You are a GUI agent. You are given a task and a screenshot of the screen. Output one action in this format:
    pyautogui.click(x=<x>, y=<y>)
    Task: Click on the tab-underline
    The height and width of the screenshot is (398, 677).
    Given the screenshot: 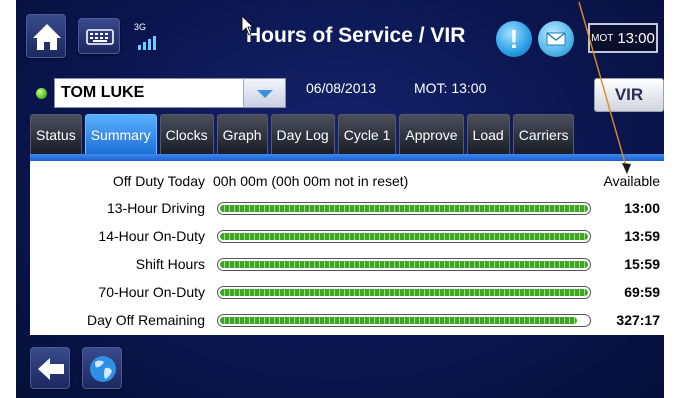 What is the action you would take?
    pyautogui.click(x=347, y=157)
    